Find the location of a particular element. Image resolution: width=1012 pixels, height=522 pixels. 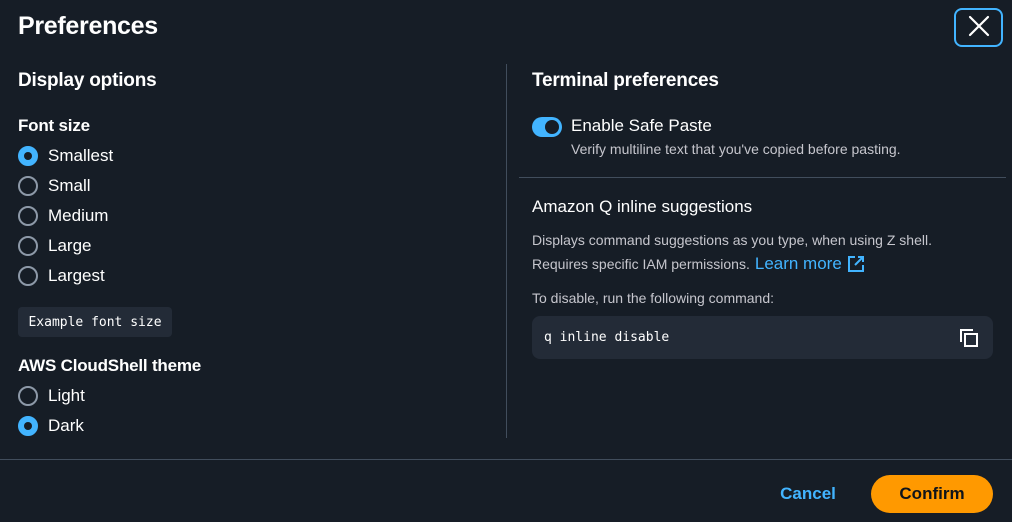

radio-label: Medium is located at coordinates (78, 215).